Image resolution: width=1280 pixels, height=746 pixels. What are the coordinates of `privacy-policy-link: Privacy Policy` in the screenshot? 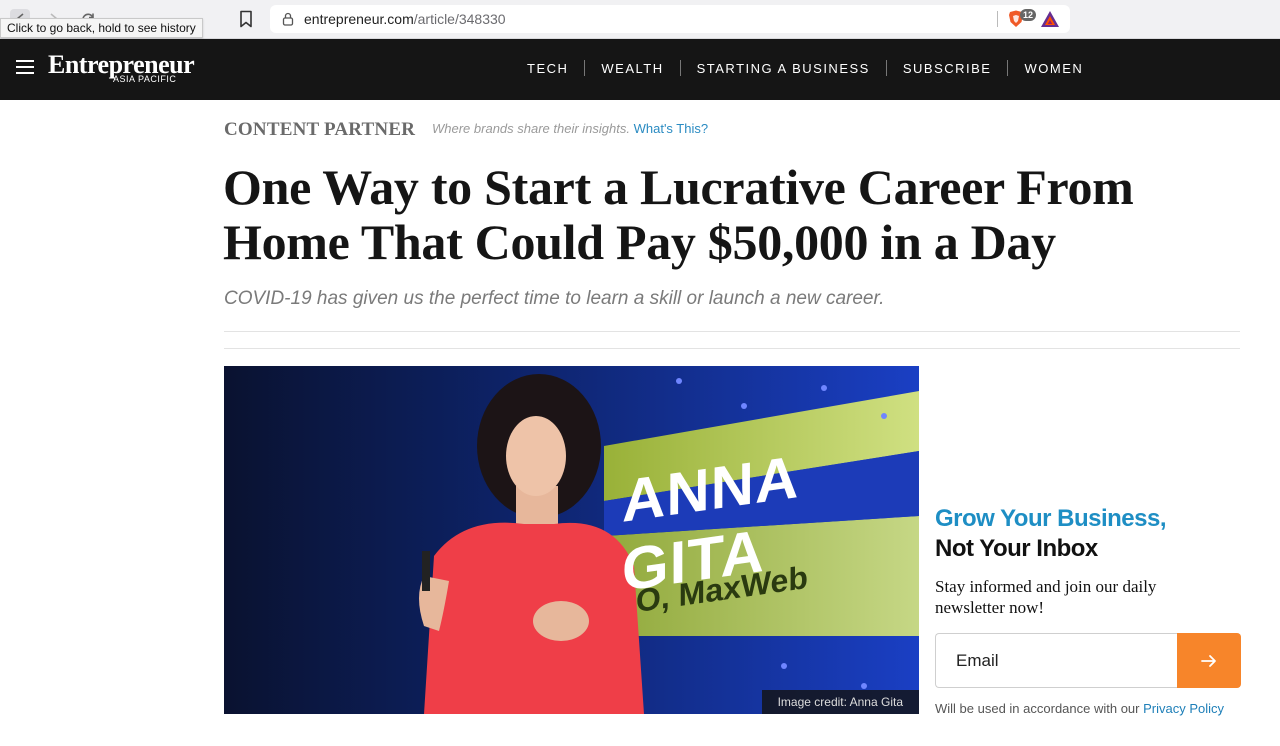 It's located at (1183, 708).